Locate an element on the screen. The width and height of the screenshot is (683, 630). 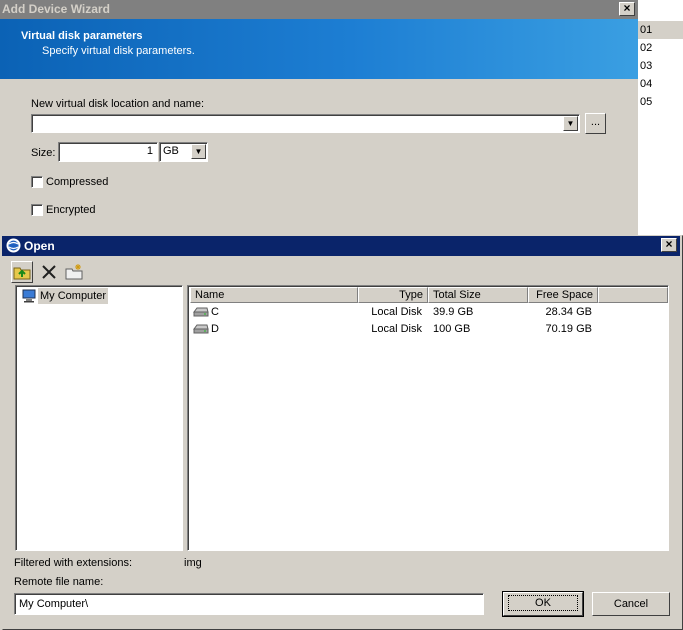
encrypted-checkbox is located at coordinates (37, 210).